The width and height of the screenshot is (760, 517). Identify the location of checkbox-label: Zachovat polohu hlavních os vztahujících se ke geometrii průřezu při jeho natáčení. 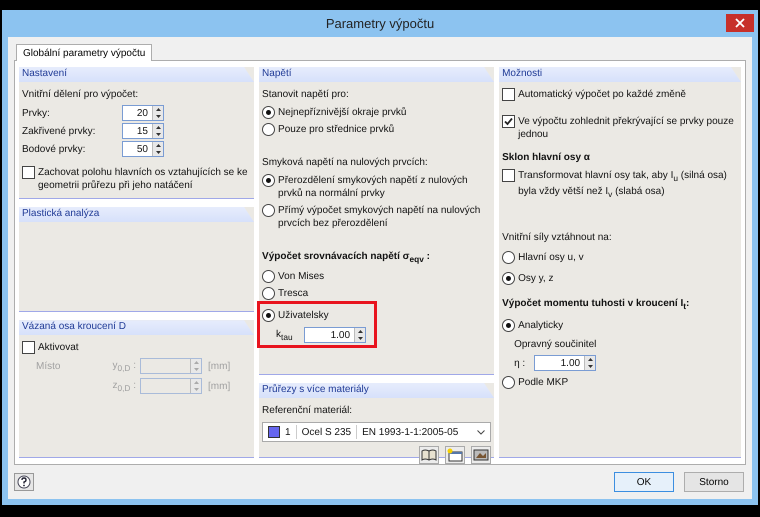
(143, 179).